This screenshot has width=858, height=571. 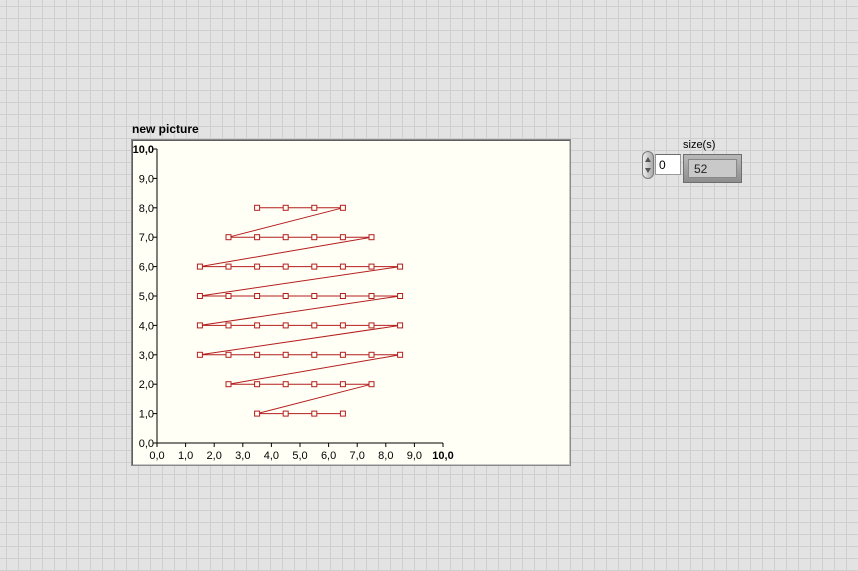 I want to click on y-tick-label: 0,0, so click(x=146, y=444).